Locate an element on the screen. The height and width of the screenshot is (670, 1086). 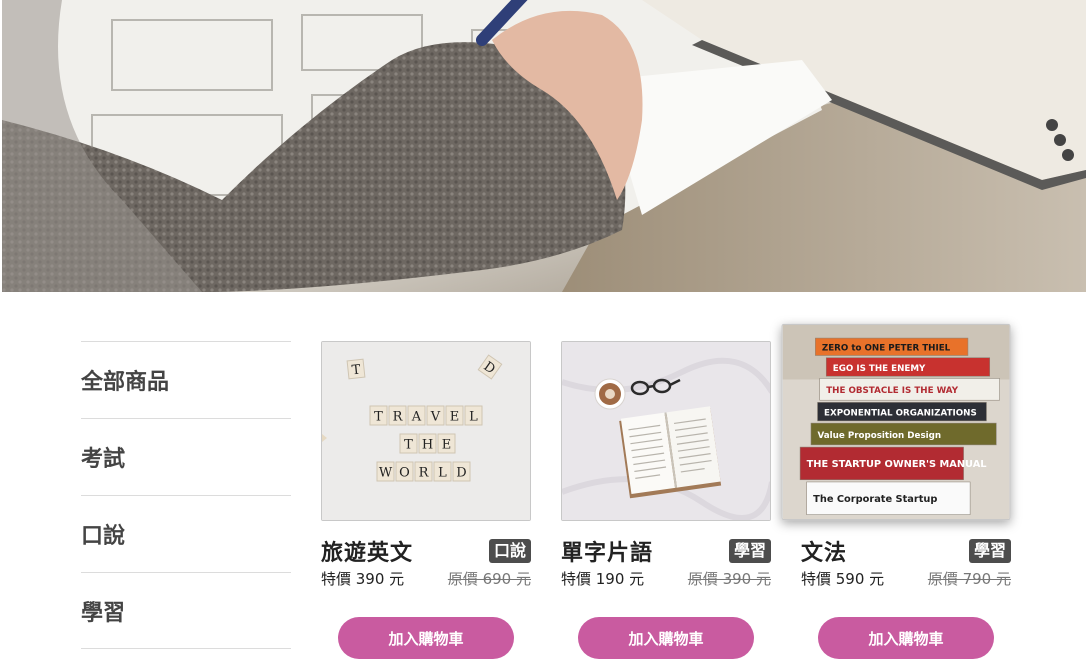
tile-letter: O is located at coordinates (404, 473).